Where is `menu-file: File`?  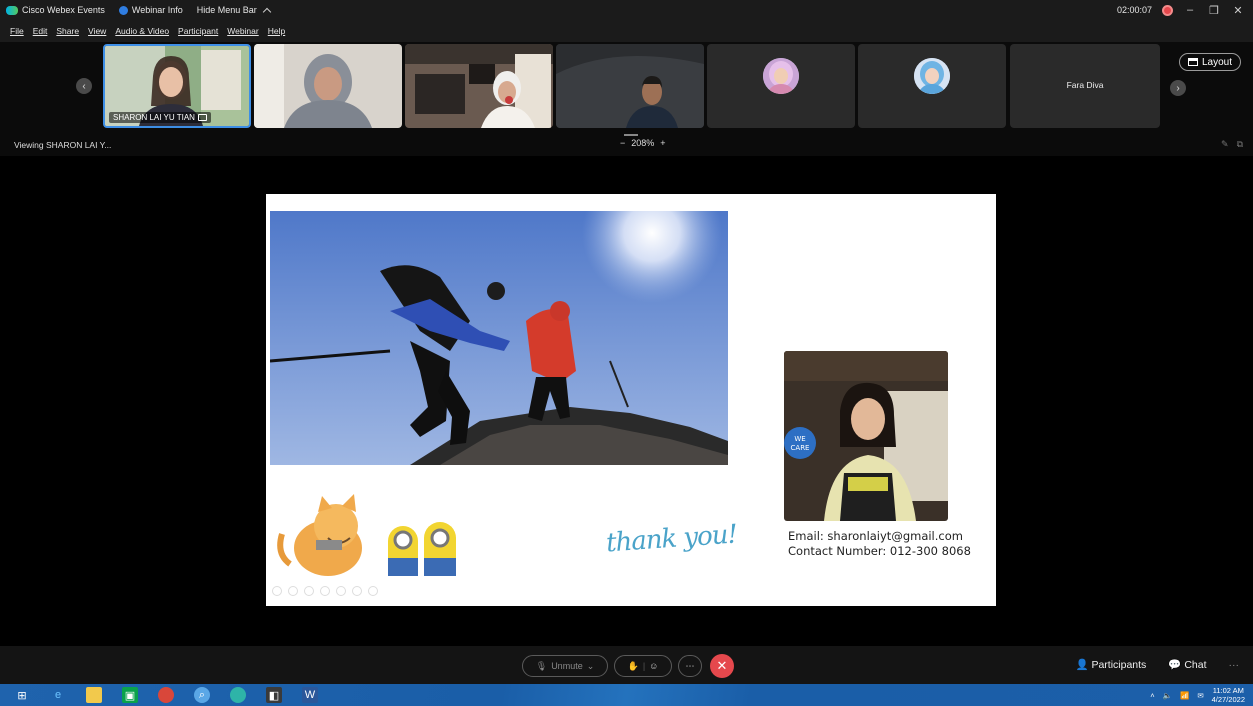
menu-file: File is located at coordinates (17, 31).